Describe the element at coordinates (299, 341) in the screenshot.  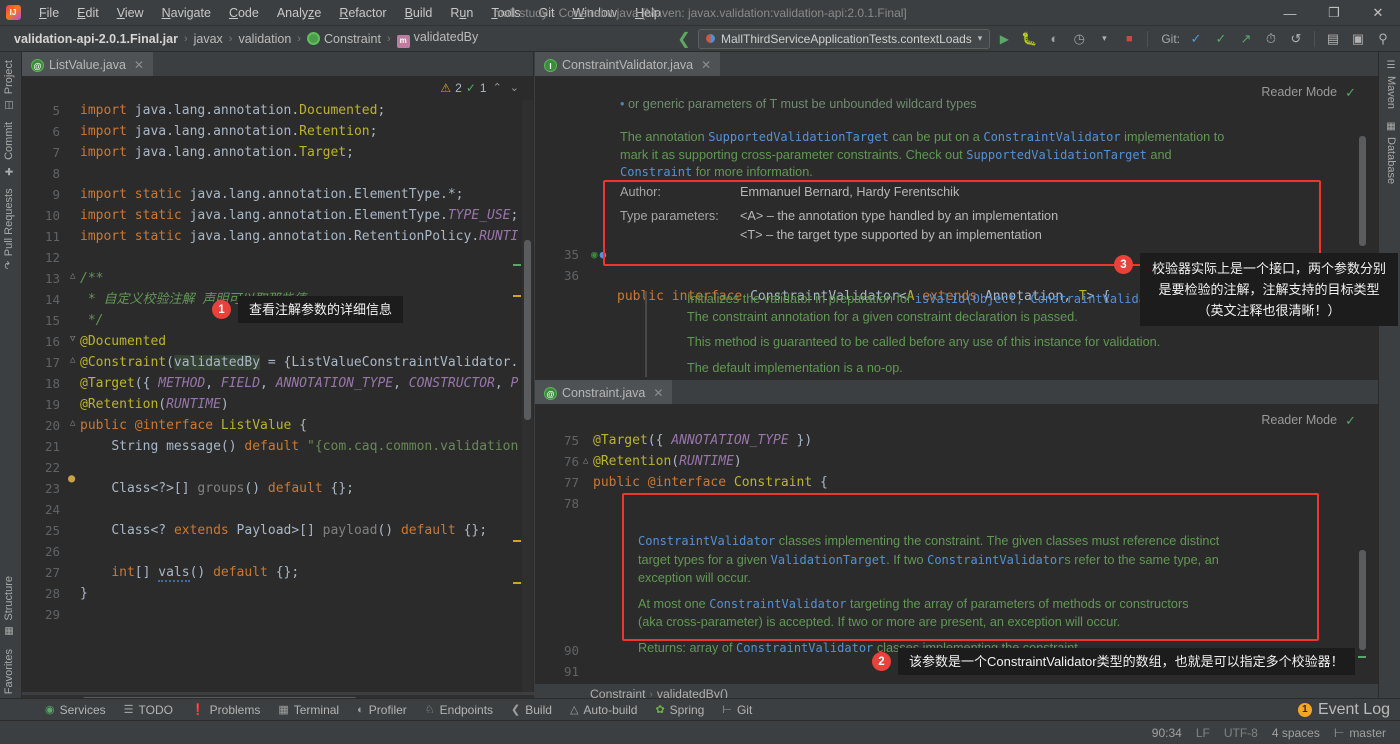
I see `code-line: @Documented` at that location.